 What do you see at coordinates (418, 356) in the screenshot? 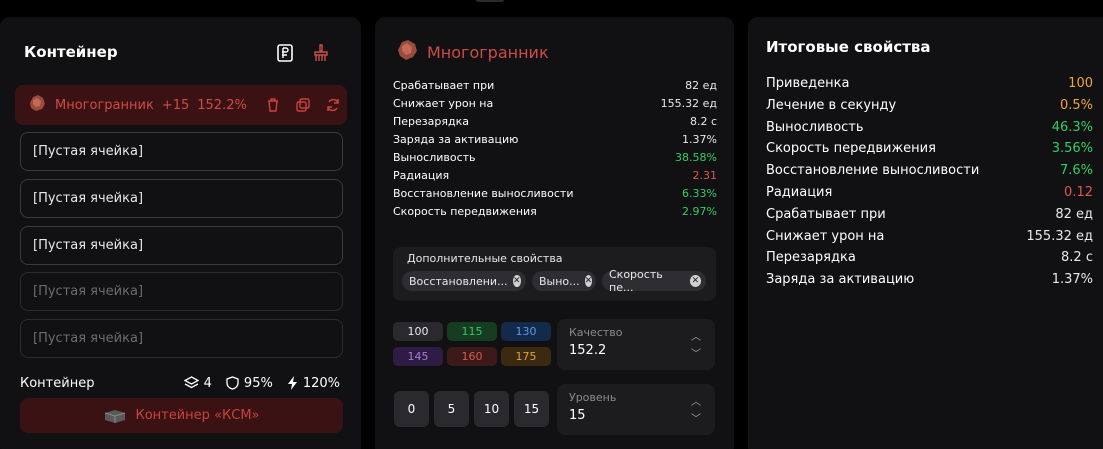
I see `quality-preset-145: 145` at bounding box center [418, 356].